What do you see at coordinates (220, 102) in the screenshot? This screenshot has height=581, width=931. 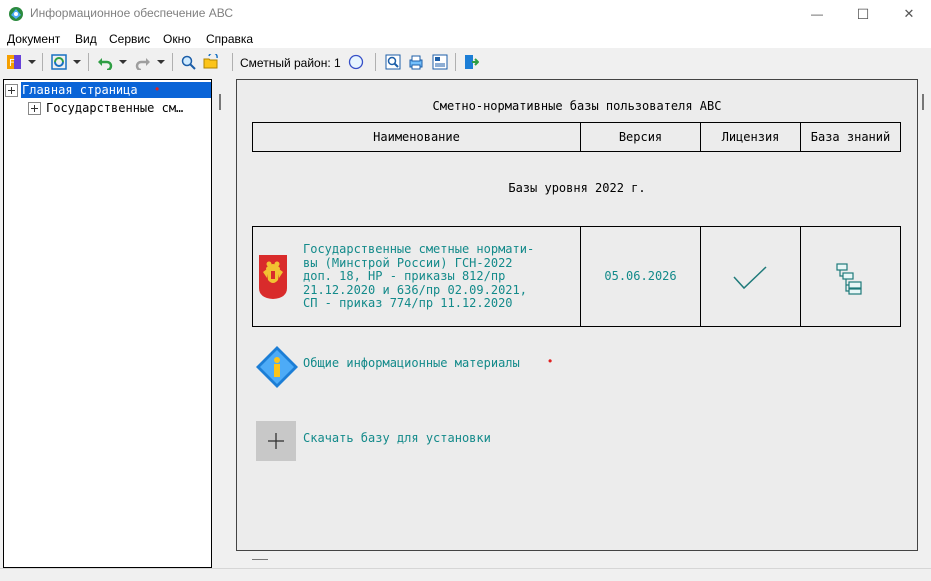 I see `splitter-handle` at bounding box center [220, 102].